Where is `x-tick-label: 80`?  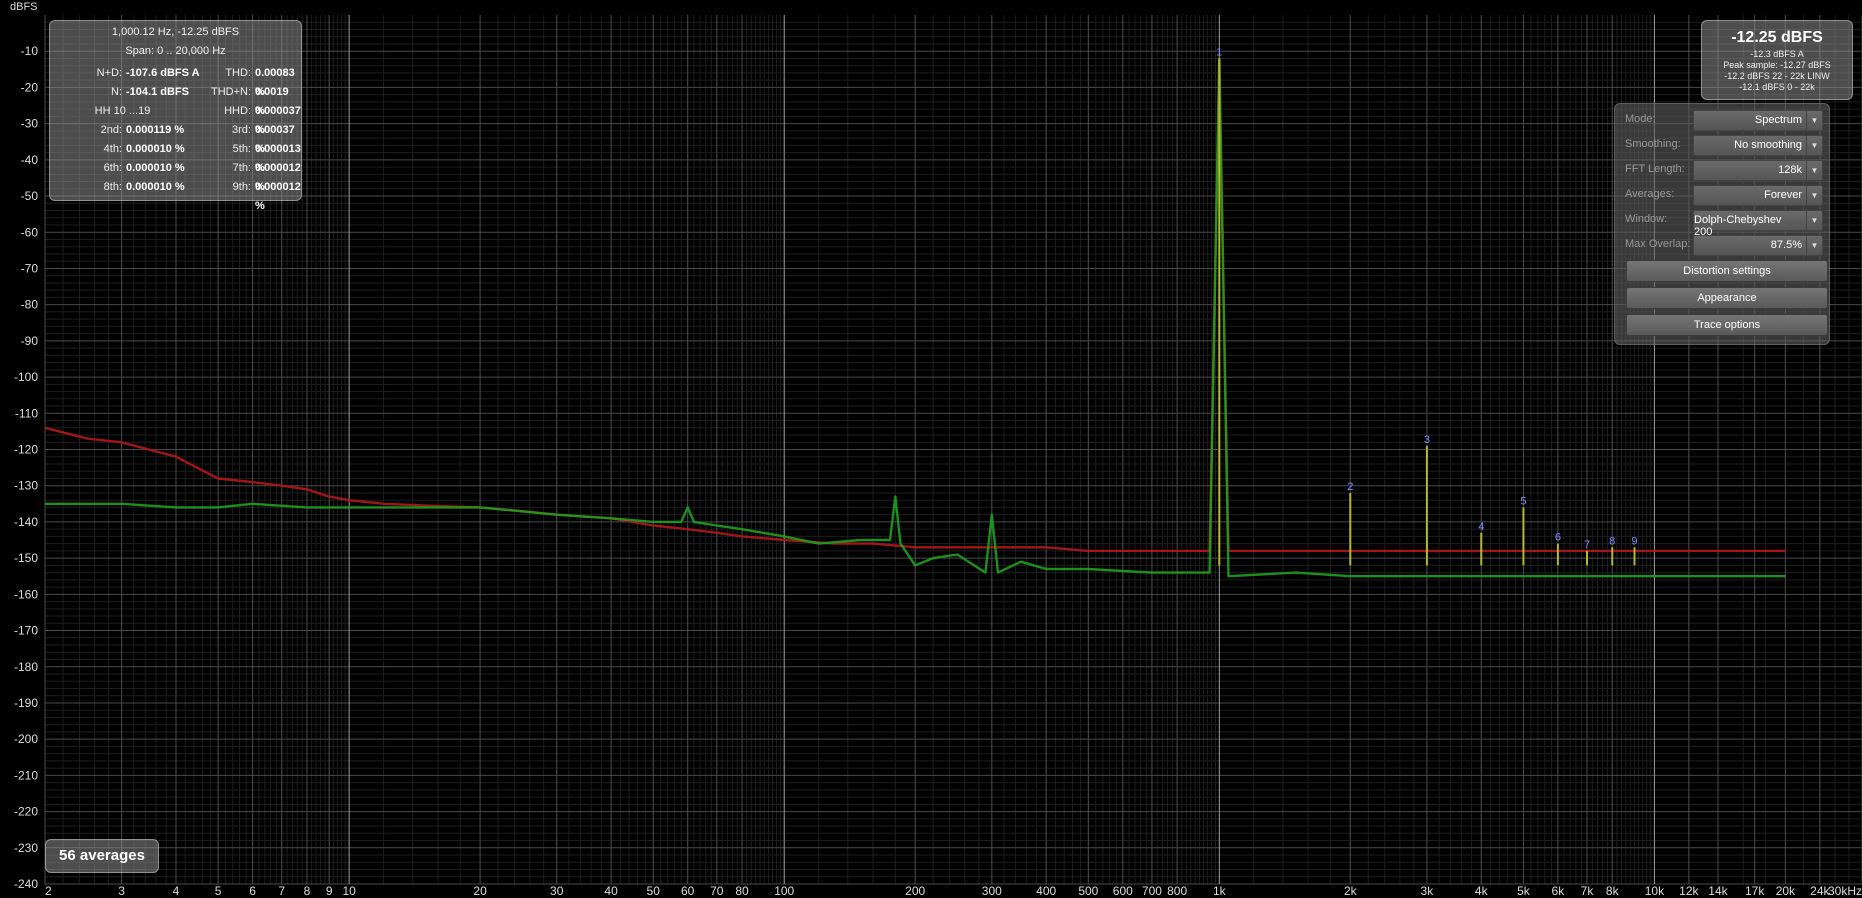
x-tick-label: 80 is located at coordinates (742, 891).